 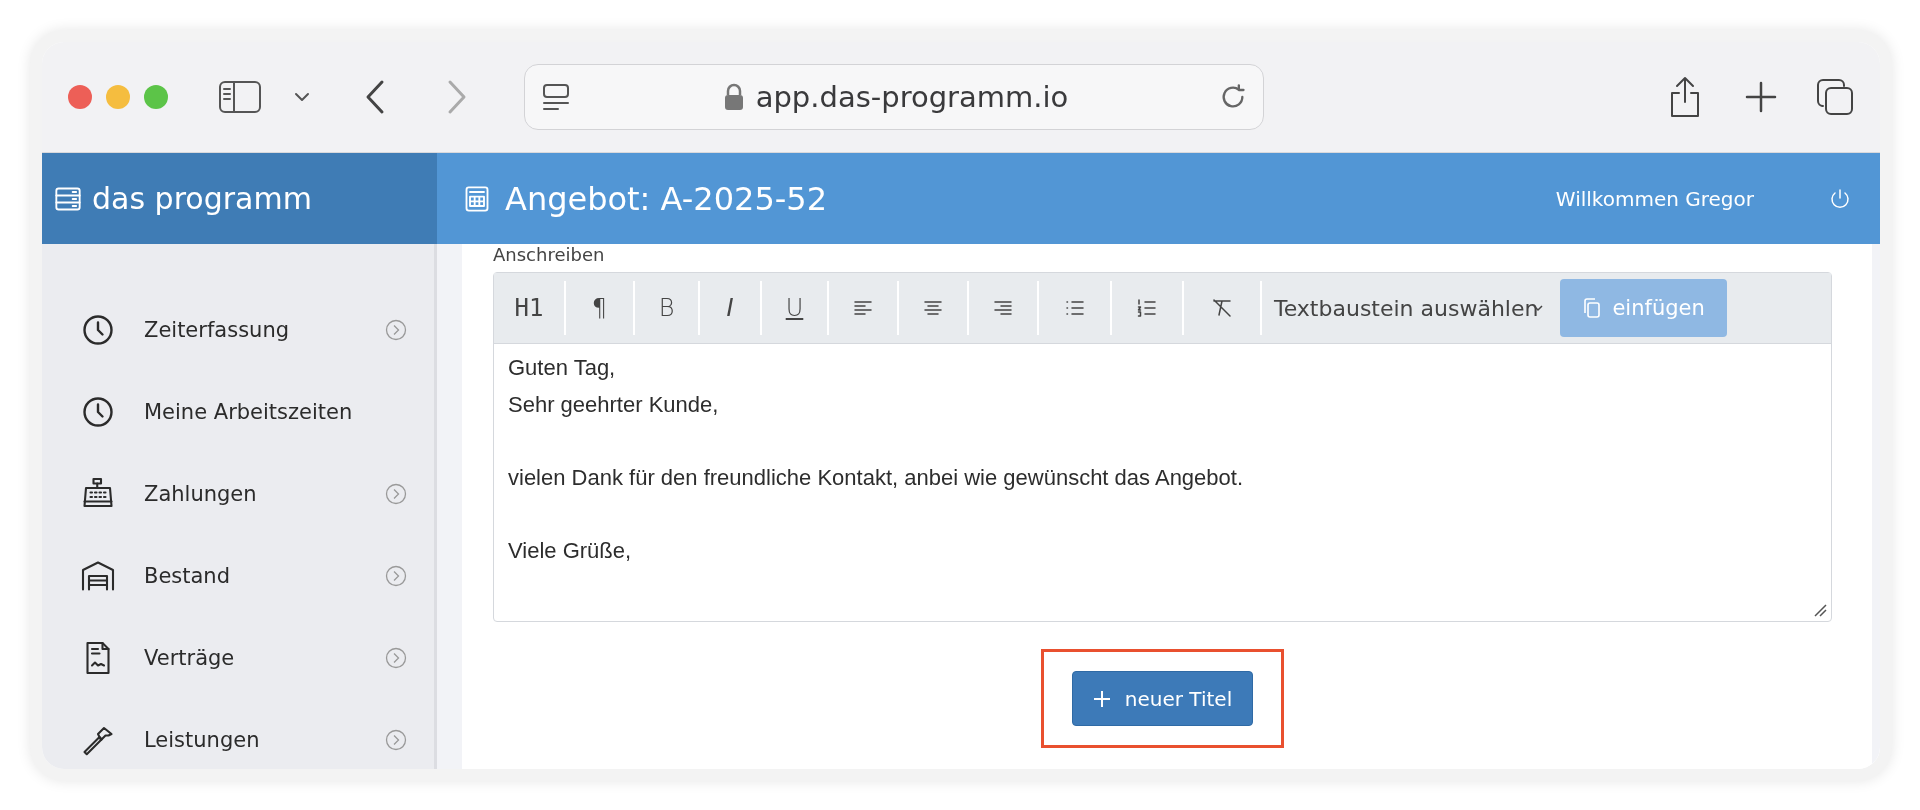 What do you see at coordinates (302, 97) in the screenshot?
I see `chevron-down-icon` at bounding box center [302, 97].